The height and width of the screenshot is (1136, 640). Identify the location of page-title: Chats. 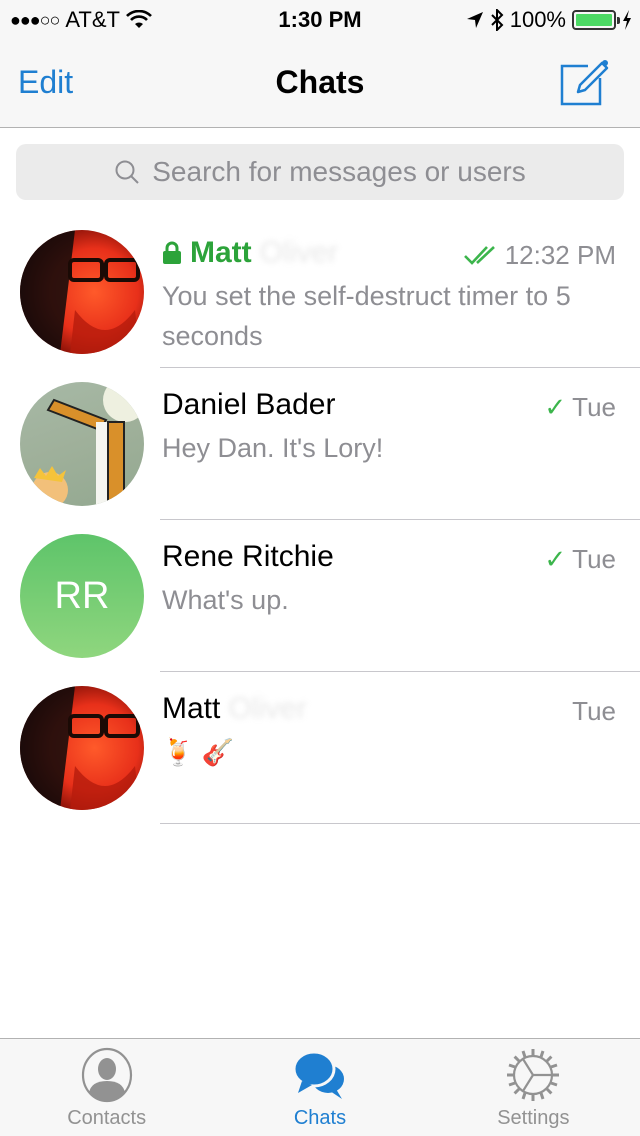
(320, 82).